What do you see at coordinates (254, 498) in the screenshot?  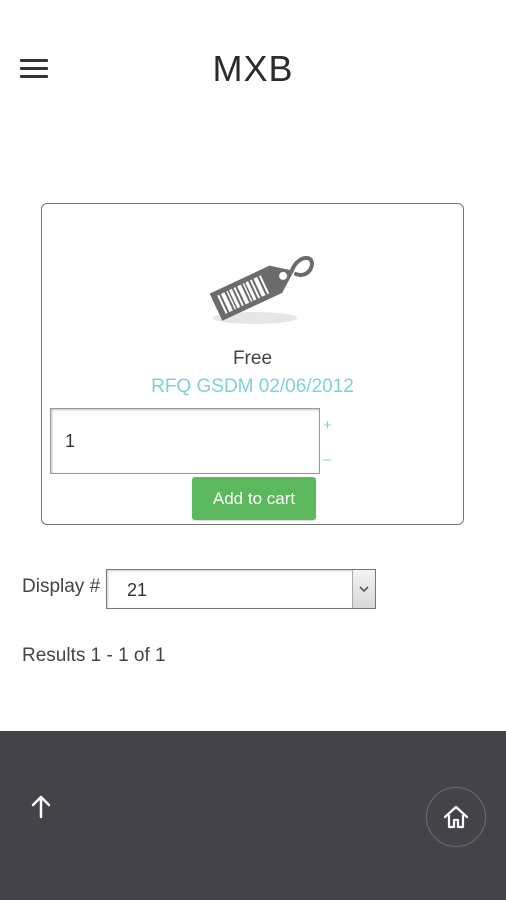 I see `add-to-cart-button: Add to cart` at bounding box center [254, 498].